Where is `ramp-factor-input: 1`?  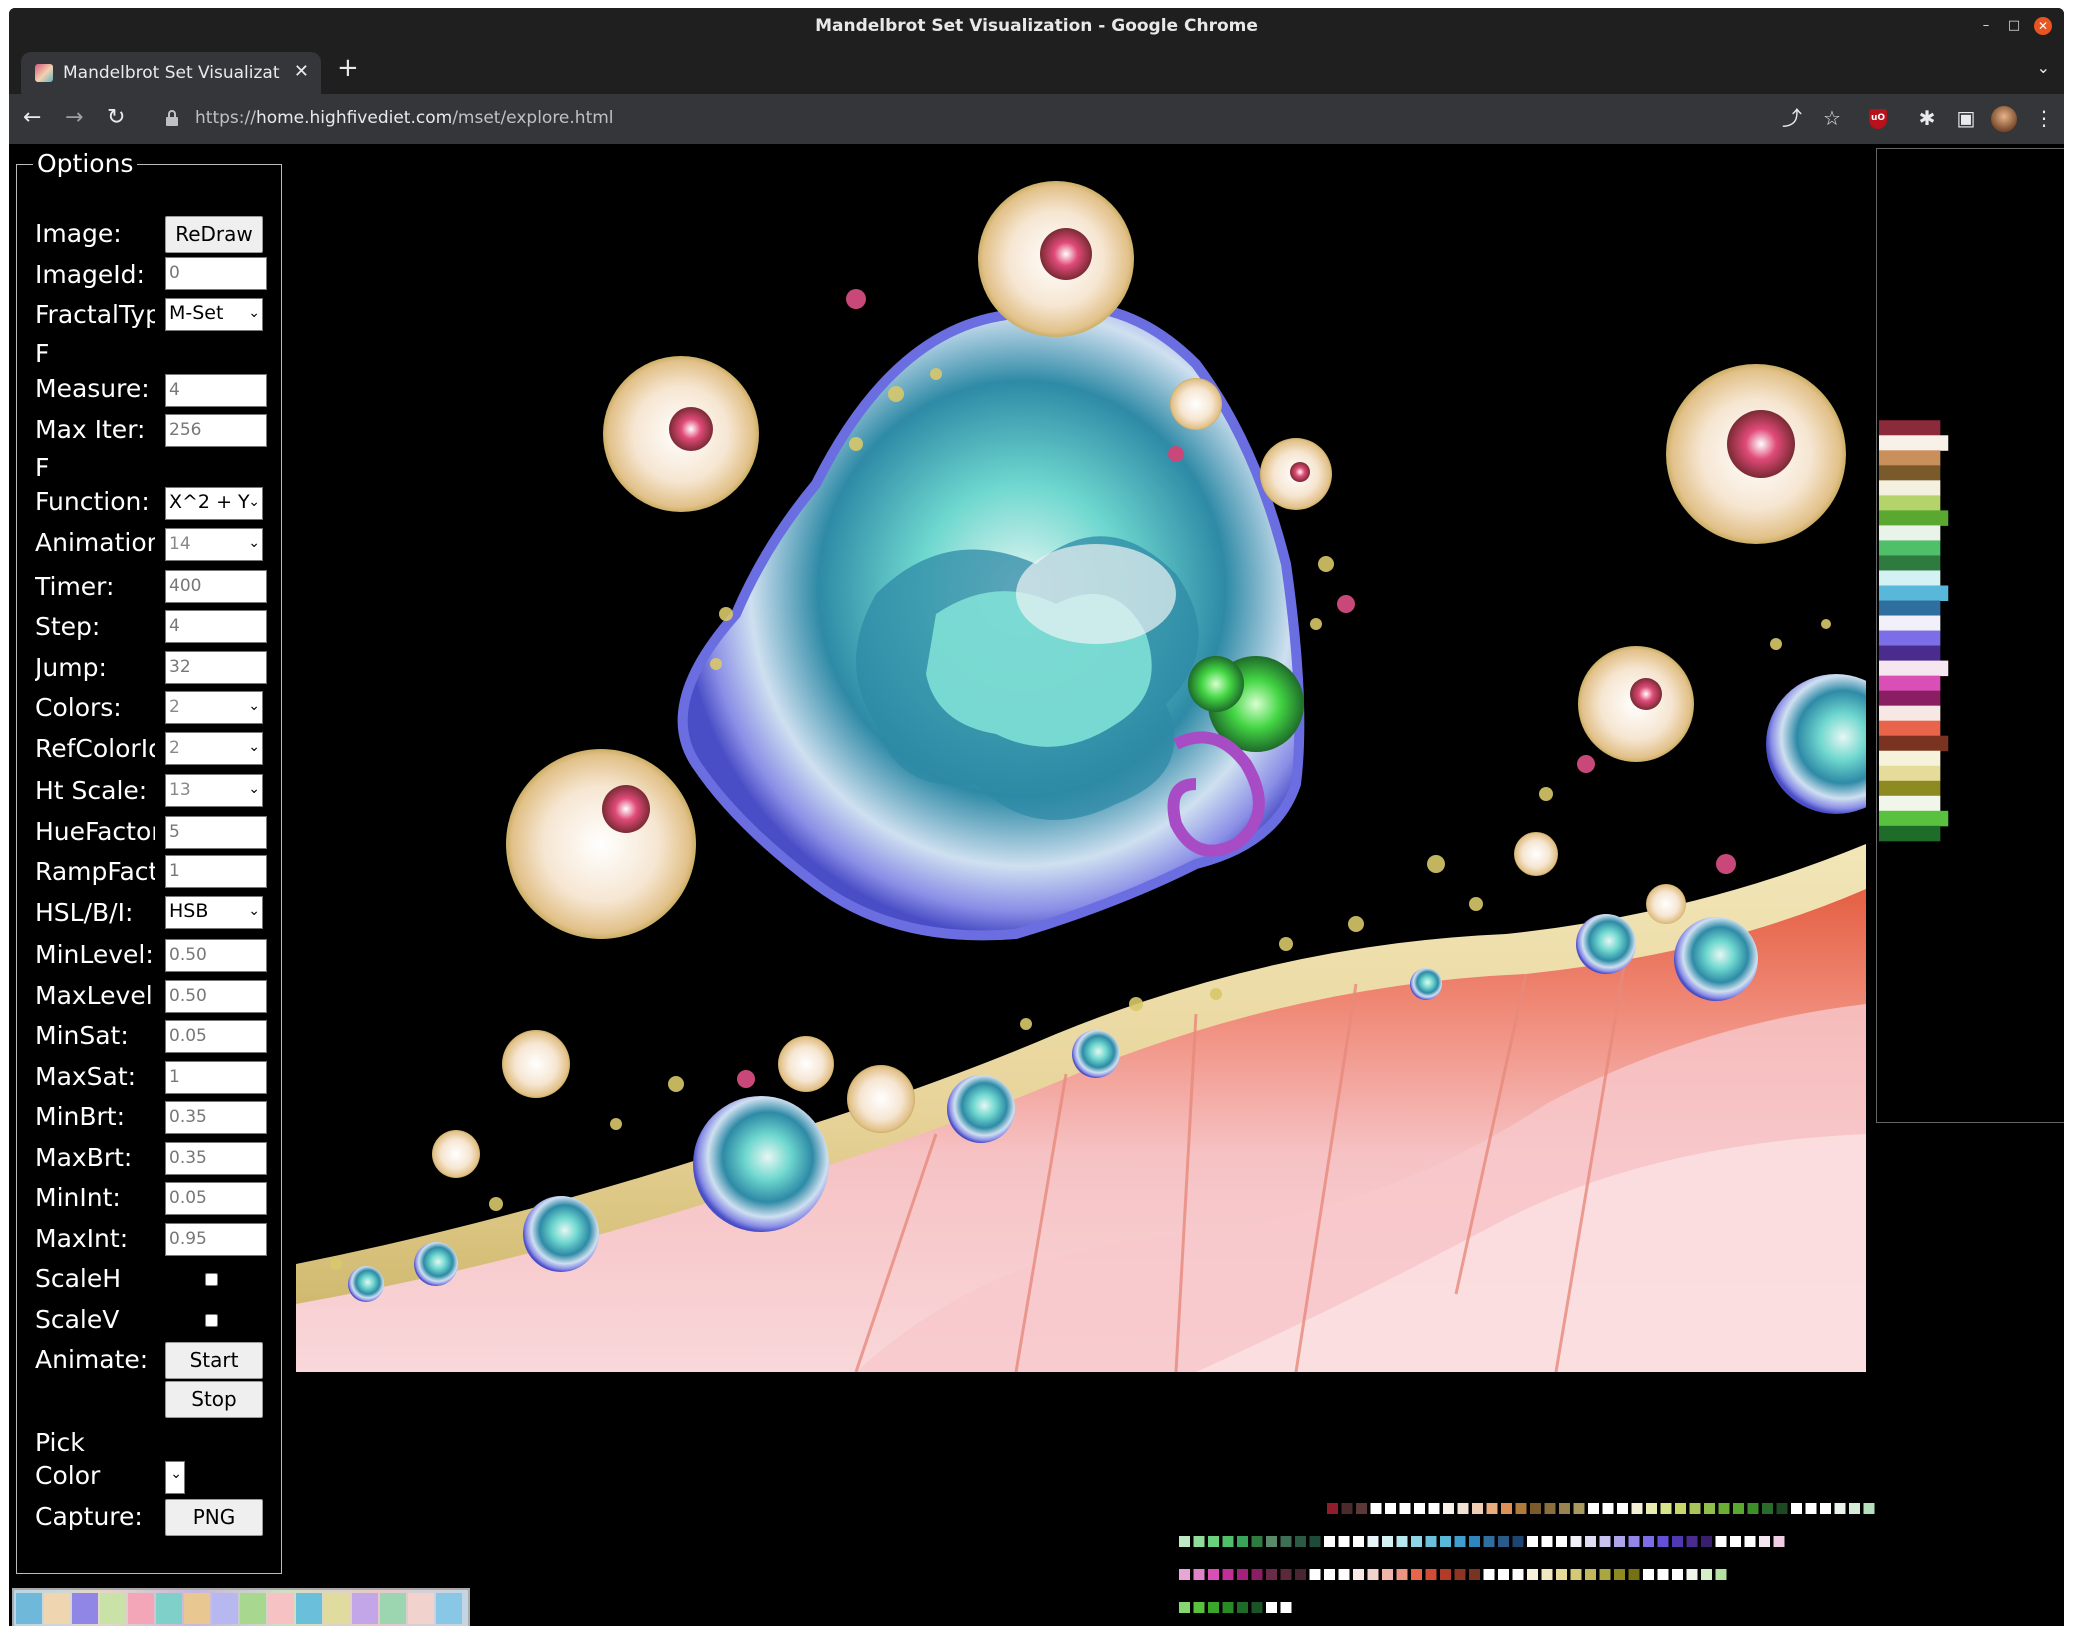
ramp-factor-input: 1 is located at coordinates (216, 871).